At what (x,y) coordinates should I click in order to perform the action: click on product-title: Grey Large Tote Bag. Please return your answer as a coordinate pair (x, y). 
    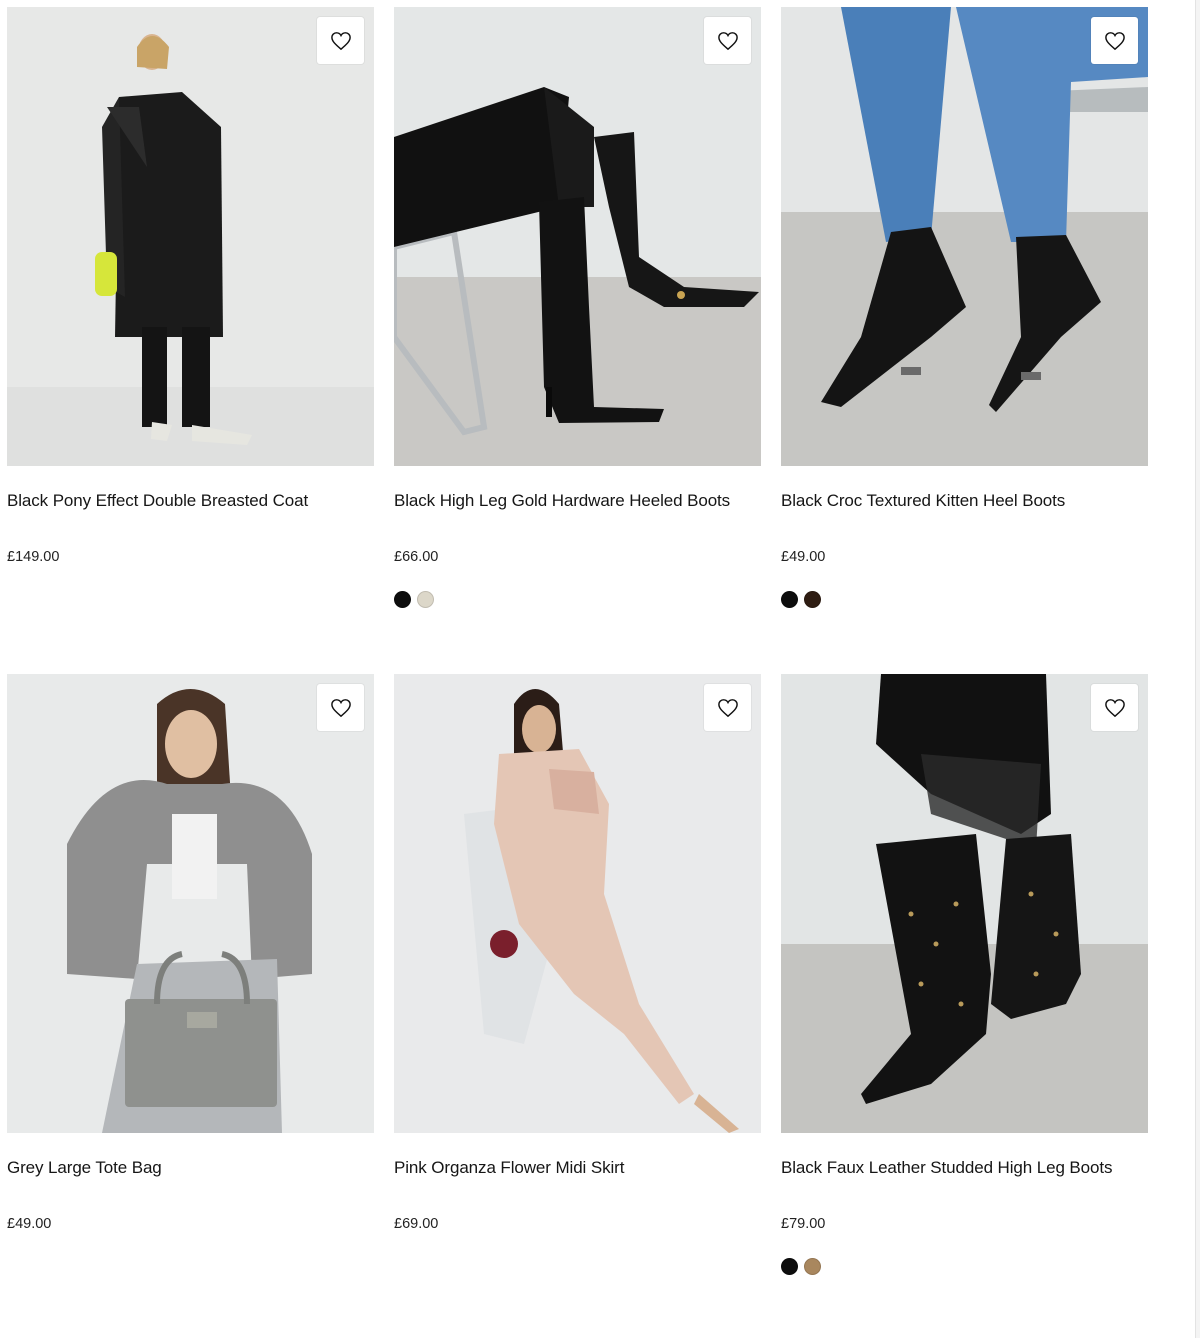
    Looking at the image, I should click on (190, 1168).